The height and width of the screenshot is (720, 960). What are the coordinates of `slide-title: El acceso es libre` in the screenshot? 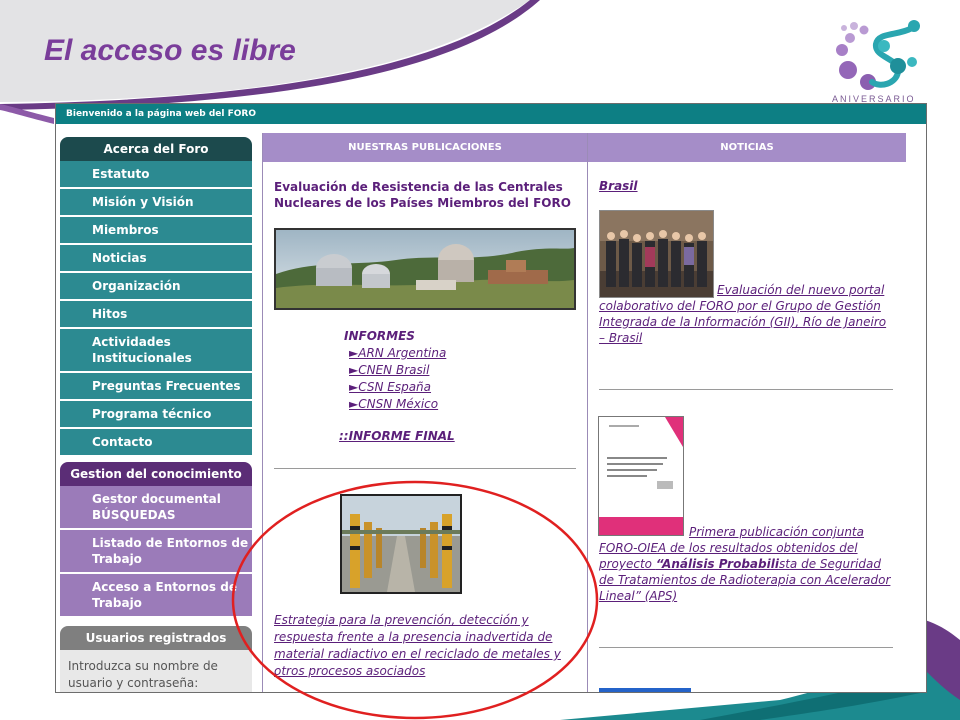 It's located at (170, 50).